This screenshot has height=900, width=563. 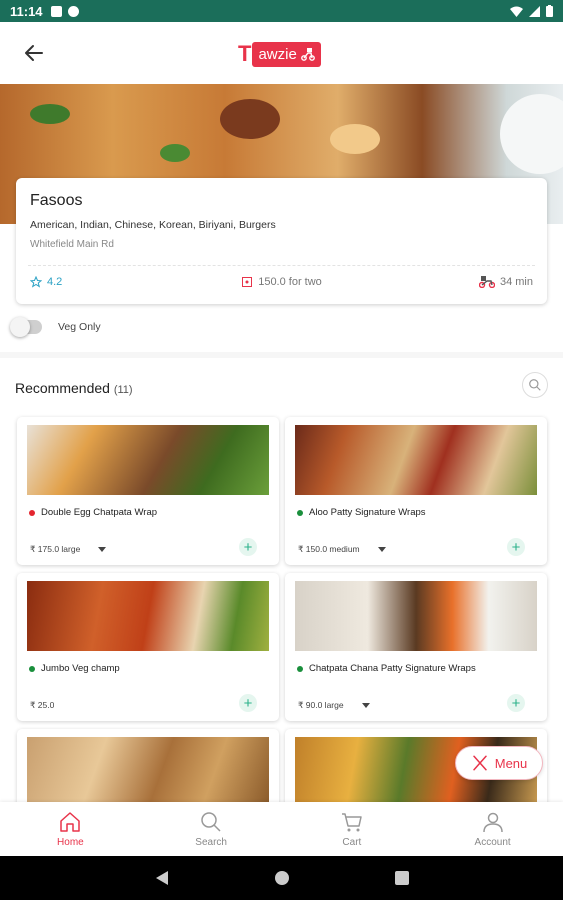 I want to click on menu-search-button, so click(x=535, y=385).